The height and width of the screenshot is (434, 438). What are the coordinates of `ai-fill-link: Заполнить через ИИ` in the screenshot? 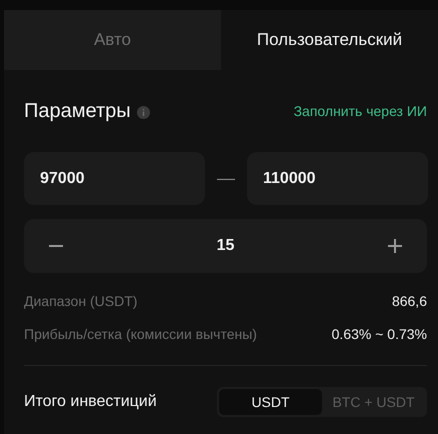 It's located at (360, 111).